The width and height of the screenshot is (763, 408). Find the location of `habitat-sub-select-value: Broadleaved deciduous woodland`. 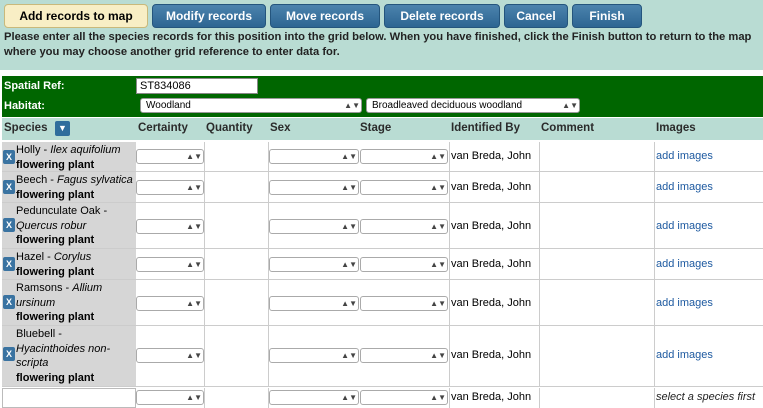

habitat-sub-select-value: Broadleaved deciduous woodland is located at coordinates (447, 105).